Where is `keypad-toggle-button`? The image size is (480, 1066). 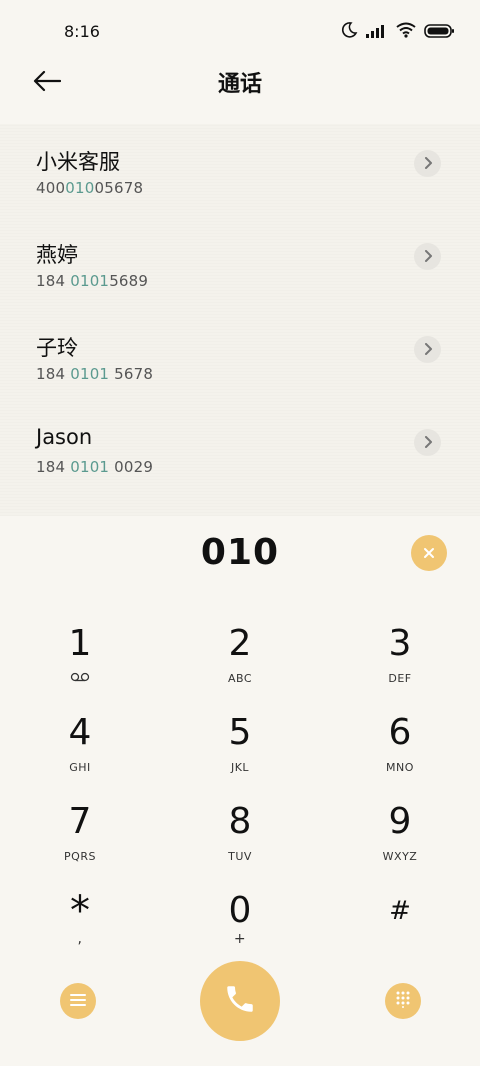
keypad-toggle-button is located at coordinates (403, 1001).